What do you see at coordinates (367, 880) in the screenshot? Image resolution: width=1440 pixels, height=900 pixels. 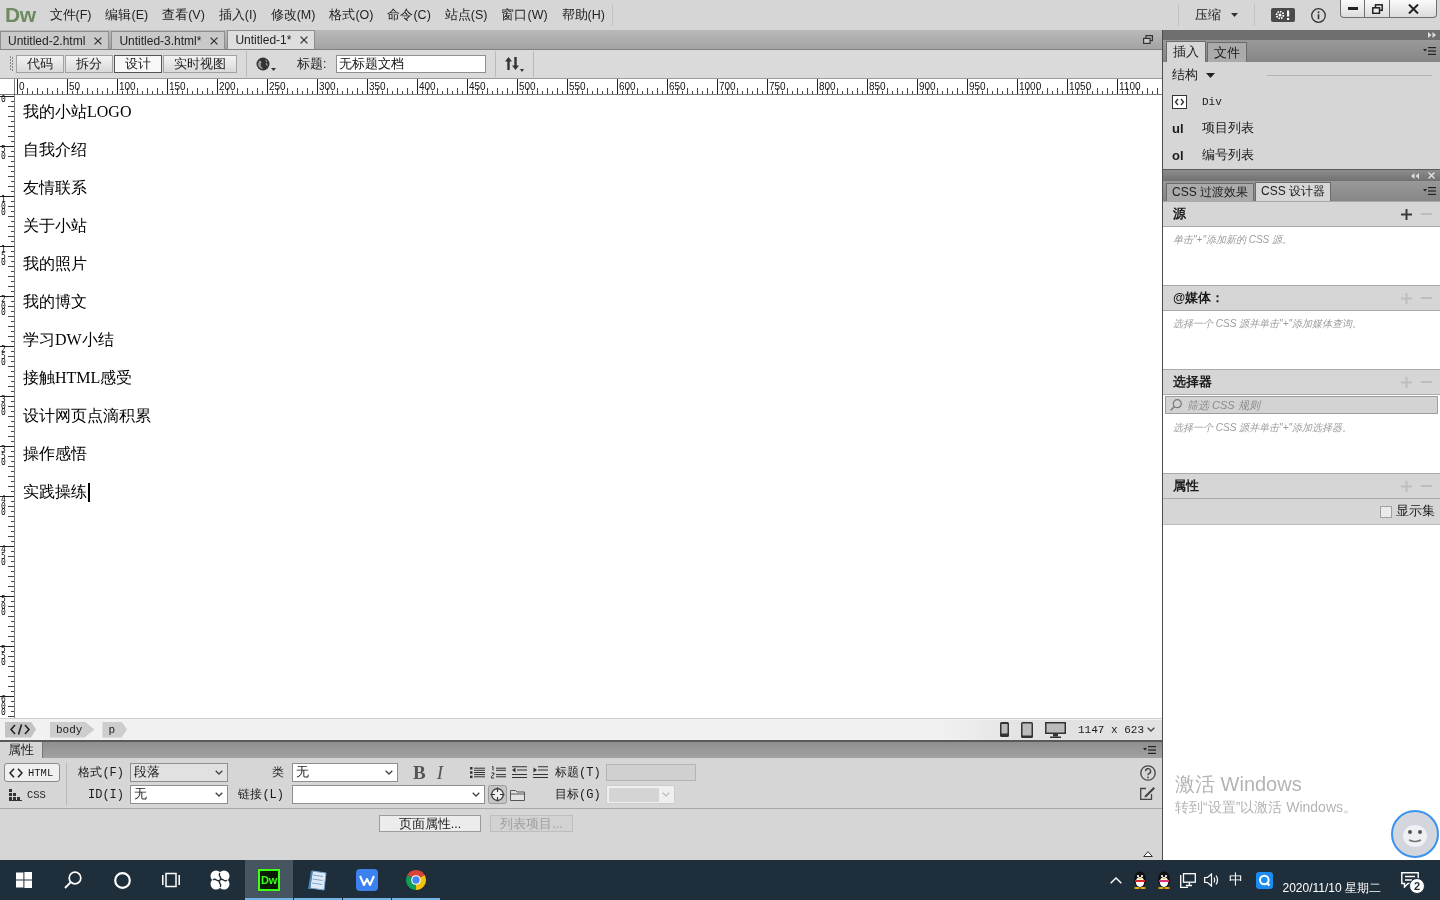 I see `app-tile-icon` at bounding box center [367, 880].